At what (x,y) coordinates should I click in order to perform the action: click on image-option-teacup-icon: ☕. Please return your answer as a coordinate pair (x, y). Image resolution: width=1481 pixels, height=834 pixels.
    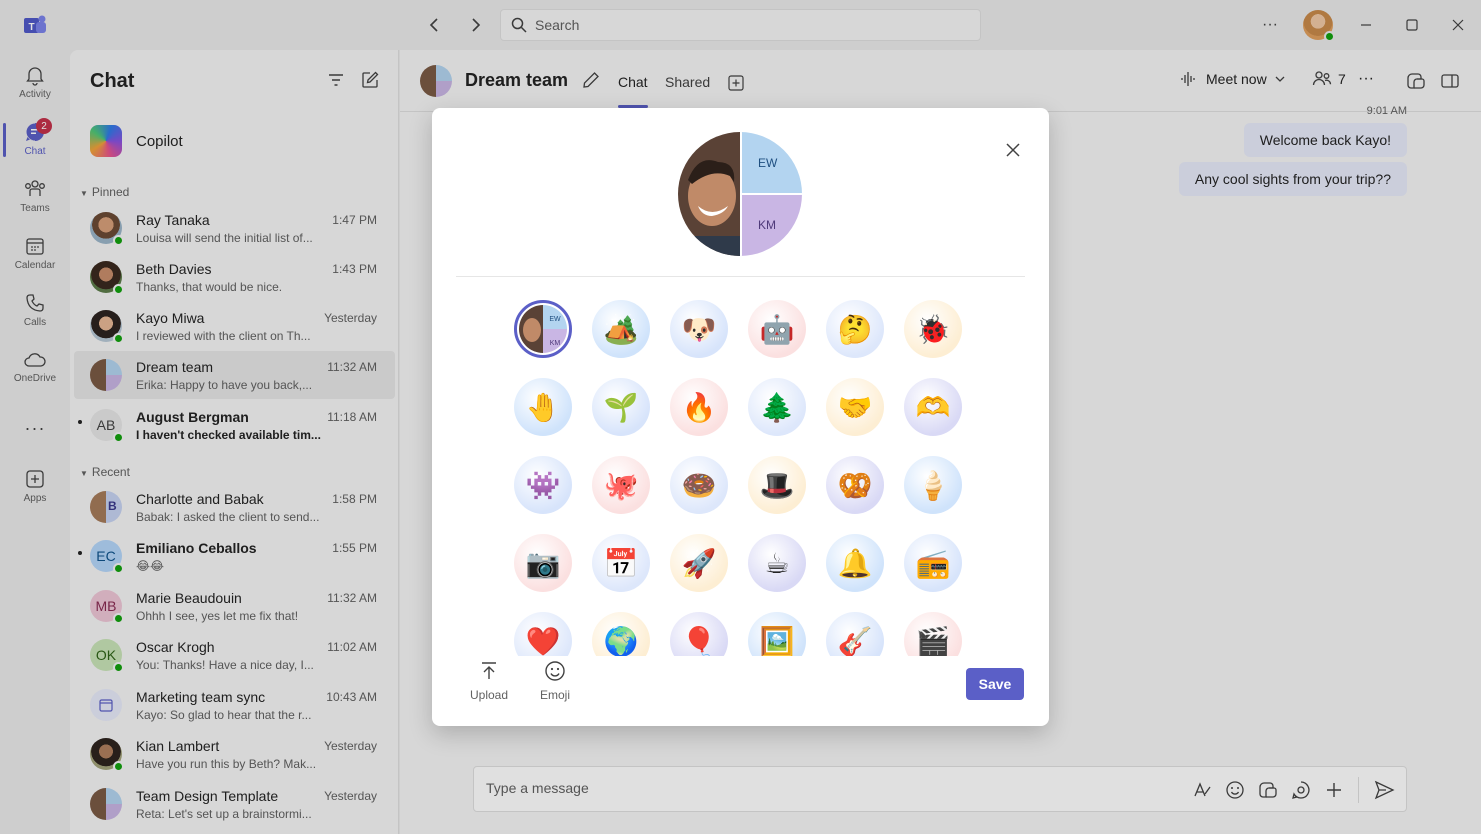
    Looking at the image, I should click on (777, 563).